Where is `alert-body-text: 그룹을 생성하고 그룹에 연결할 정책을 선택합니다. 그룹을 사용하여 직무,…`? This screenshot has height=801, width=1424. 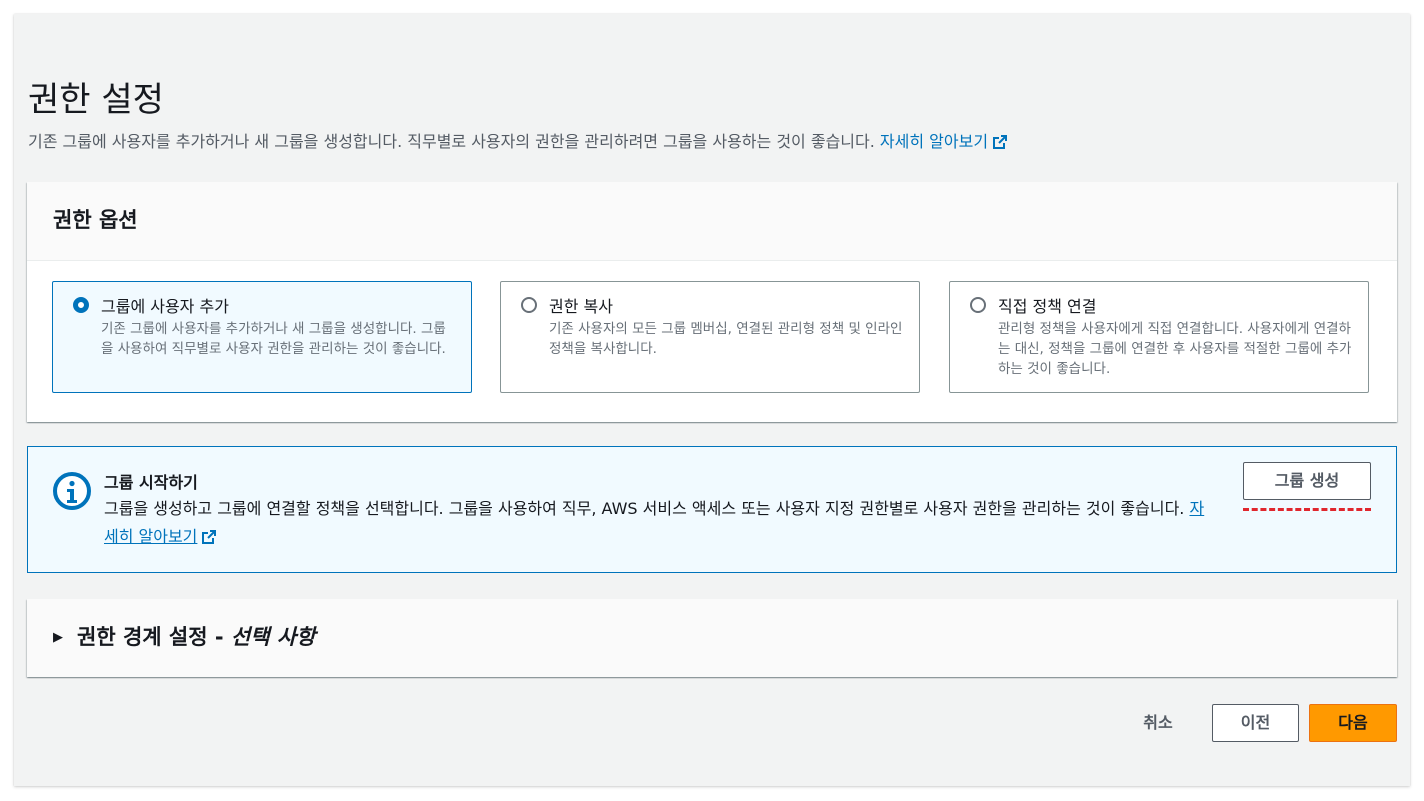
alert-body-text: 그룹을 생성하고 그룹에 연결할 정책을 선택합니다. 그룹을 사용하여 직무,… is located at coordinates (644, 508).